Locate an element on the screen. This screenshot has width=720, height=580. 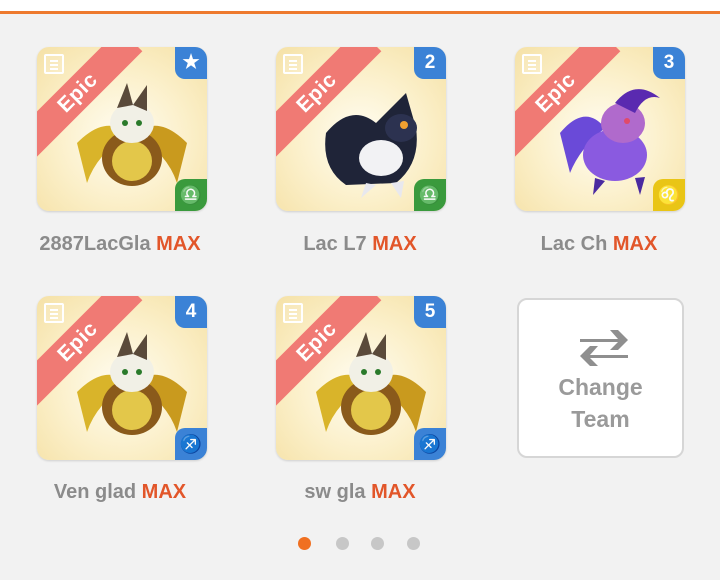
pet-name: 2887LacGla is located at coordinates (95, 244).